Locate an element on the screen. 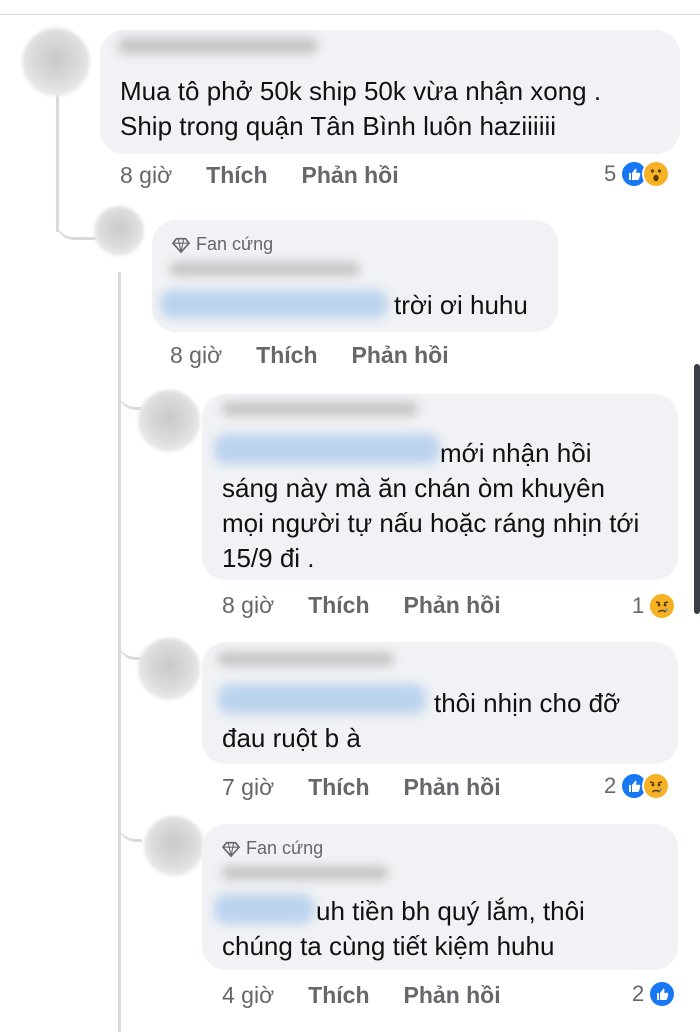 Image resolution: width=700 pixels, height=1032 pixels. scrollbar is located at coordinates (697, 489).